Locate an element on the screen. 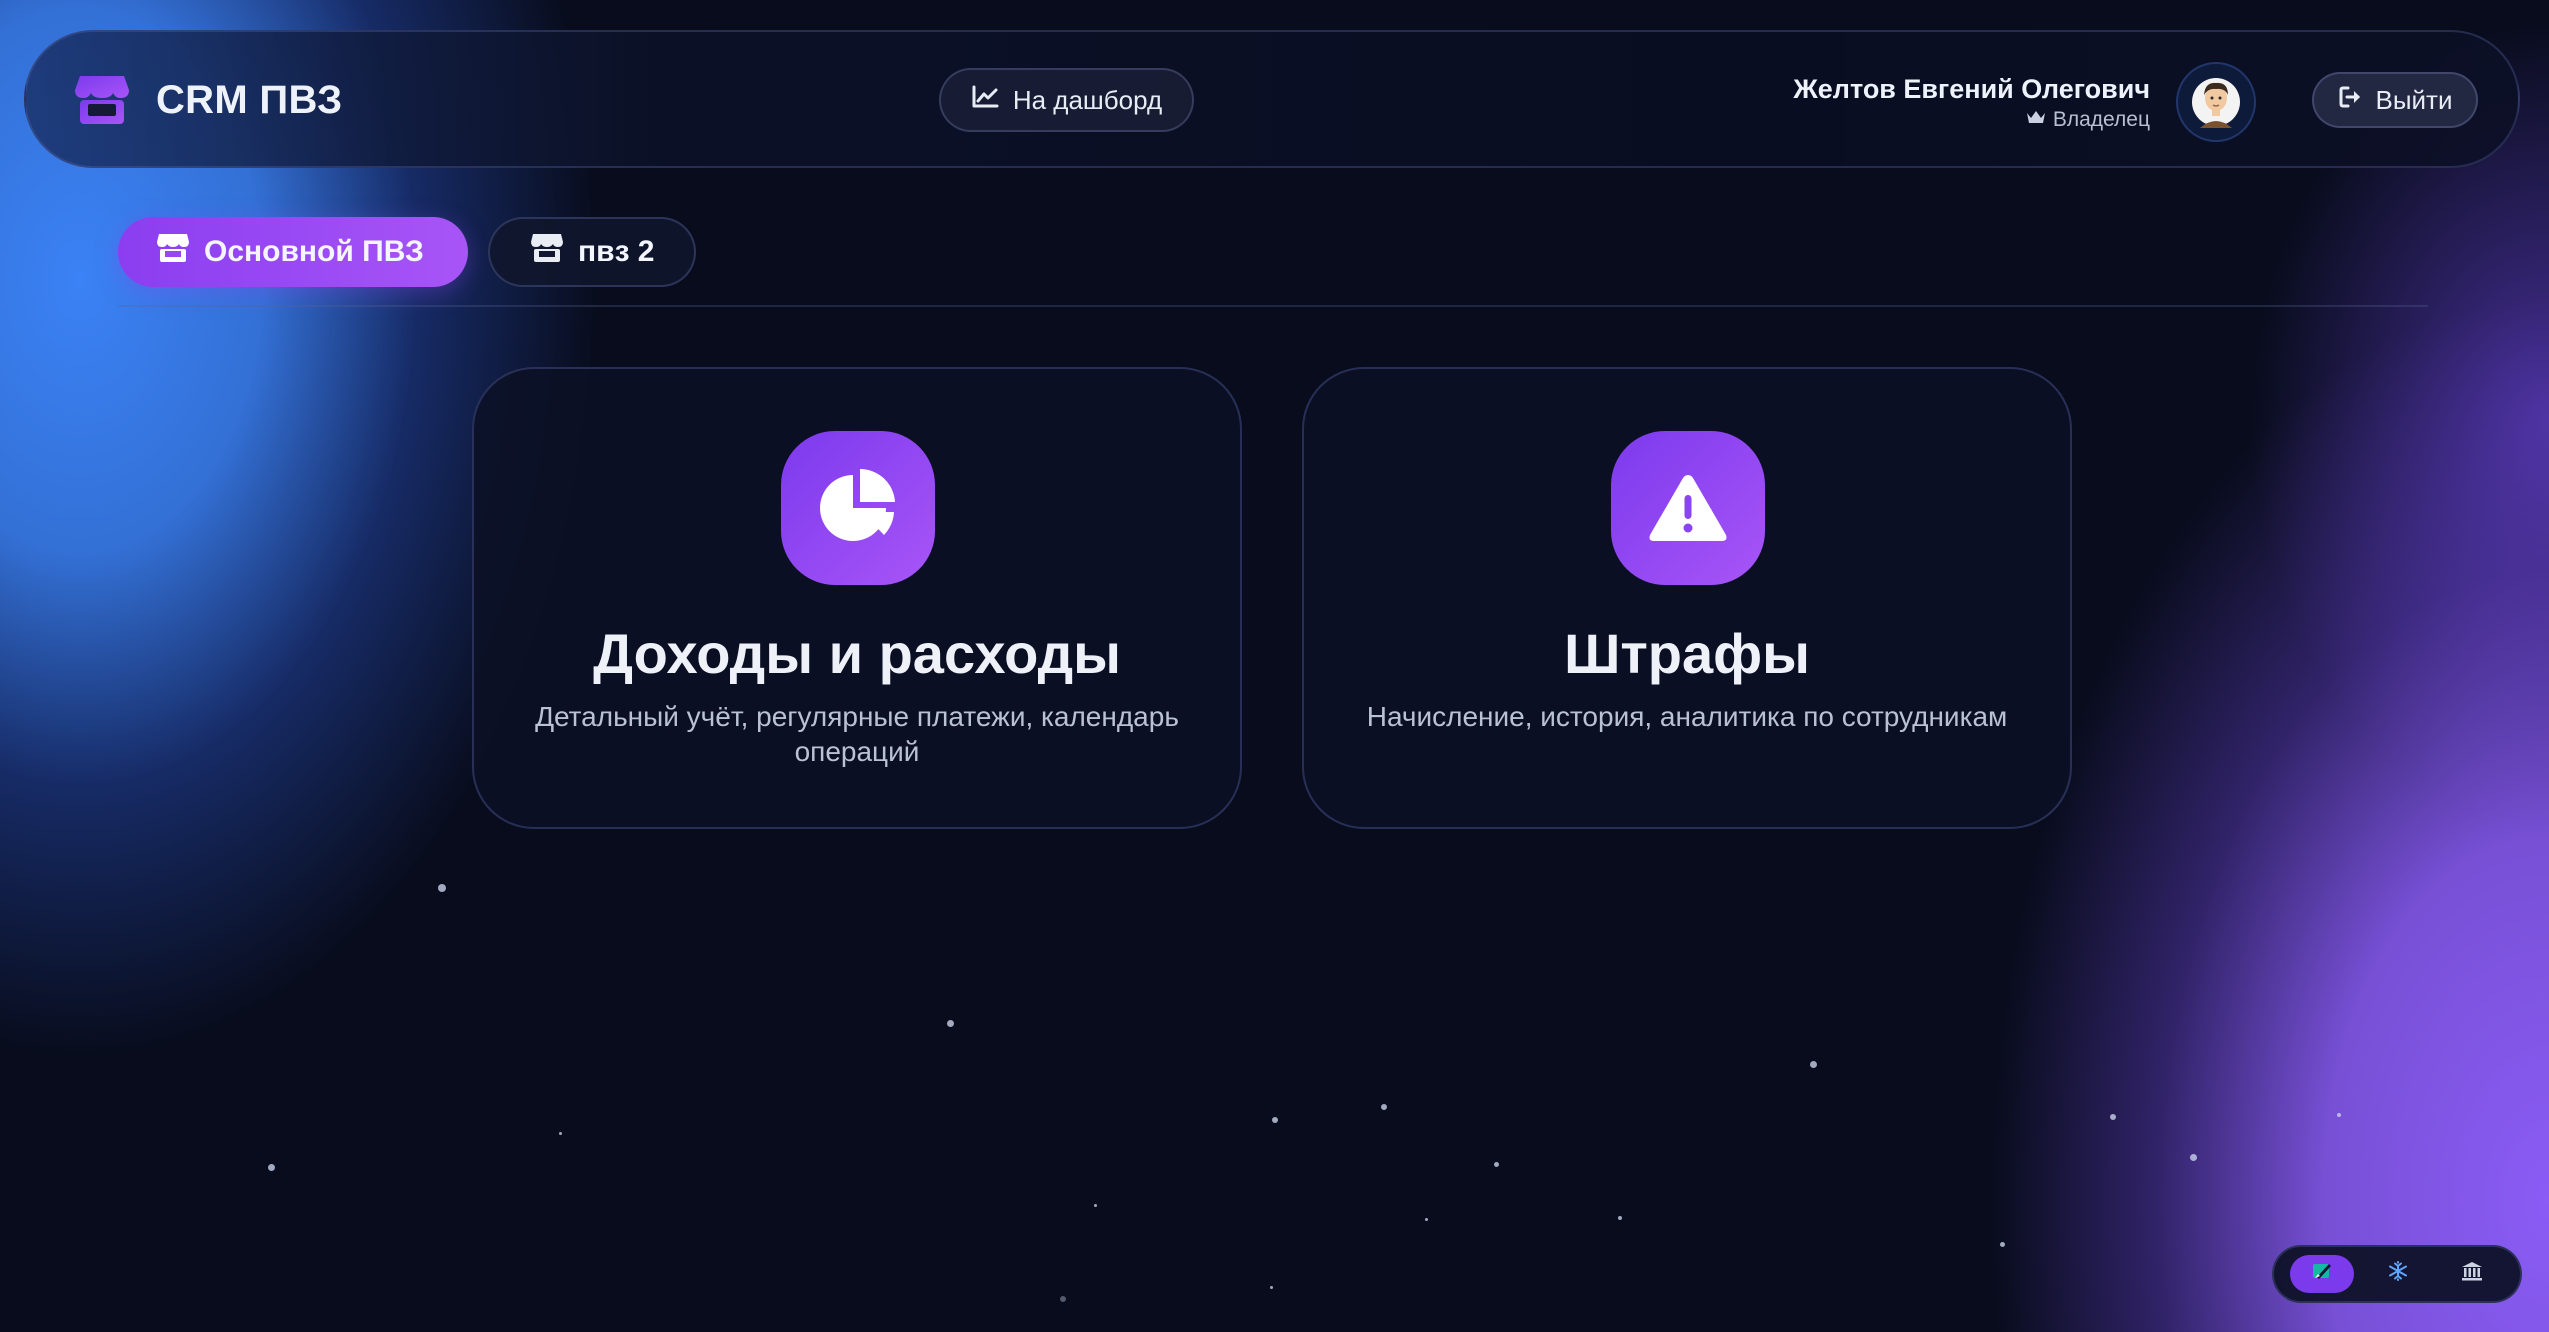 The height and width of the screenshot is (1332, 2549). theme-brush-button is located at coordinates (2322, 1274).